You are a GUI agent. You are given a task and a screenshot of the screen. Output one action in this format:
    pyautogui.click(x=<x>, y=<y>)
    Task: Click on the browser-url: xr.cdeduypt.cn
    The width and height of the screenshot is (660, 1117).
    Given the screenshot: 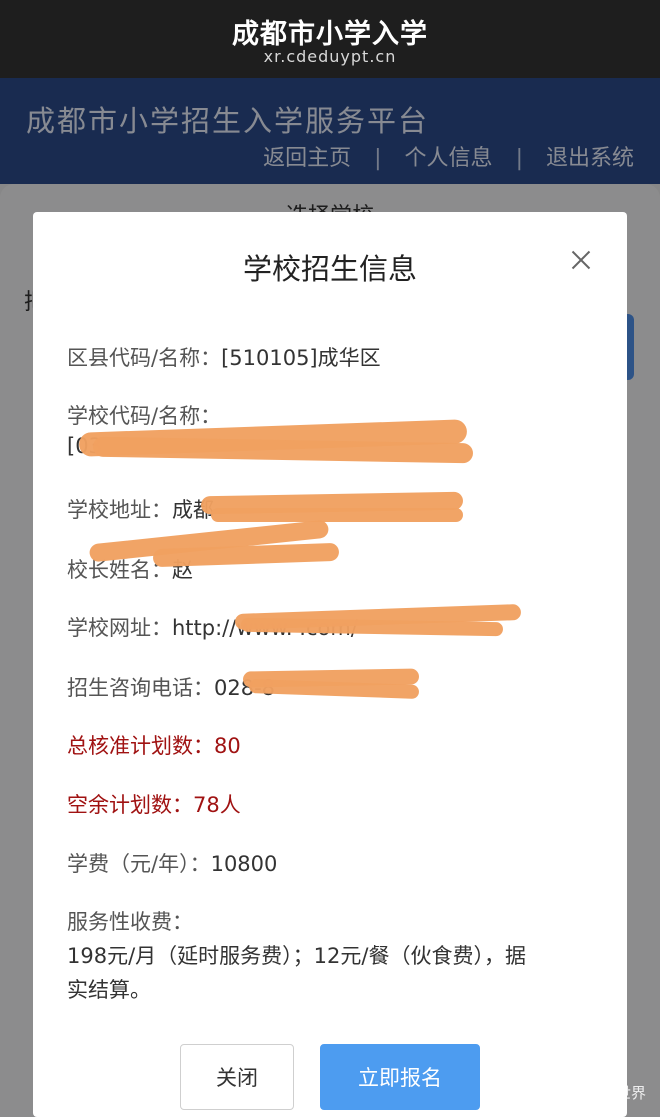 What is the action you would take?
    pyautogui.click(x=330, y=56)
    